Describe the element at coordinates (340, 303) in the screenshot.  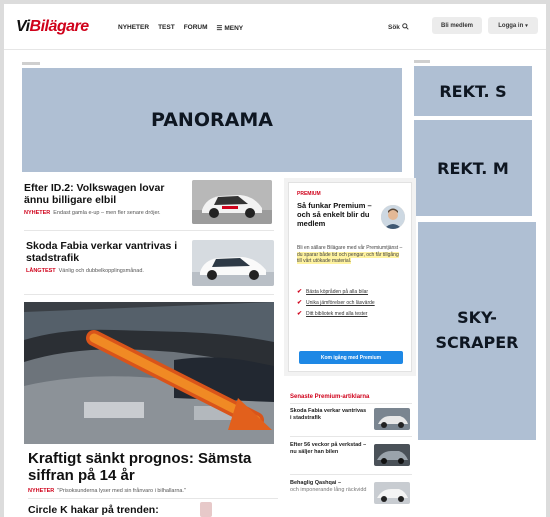
I see `benefit-text: Unika jämförelser och läsvärde` at that location.